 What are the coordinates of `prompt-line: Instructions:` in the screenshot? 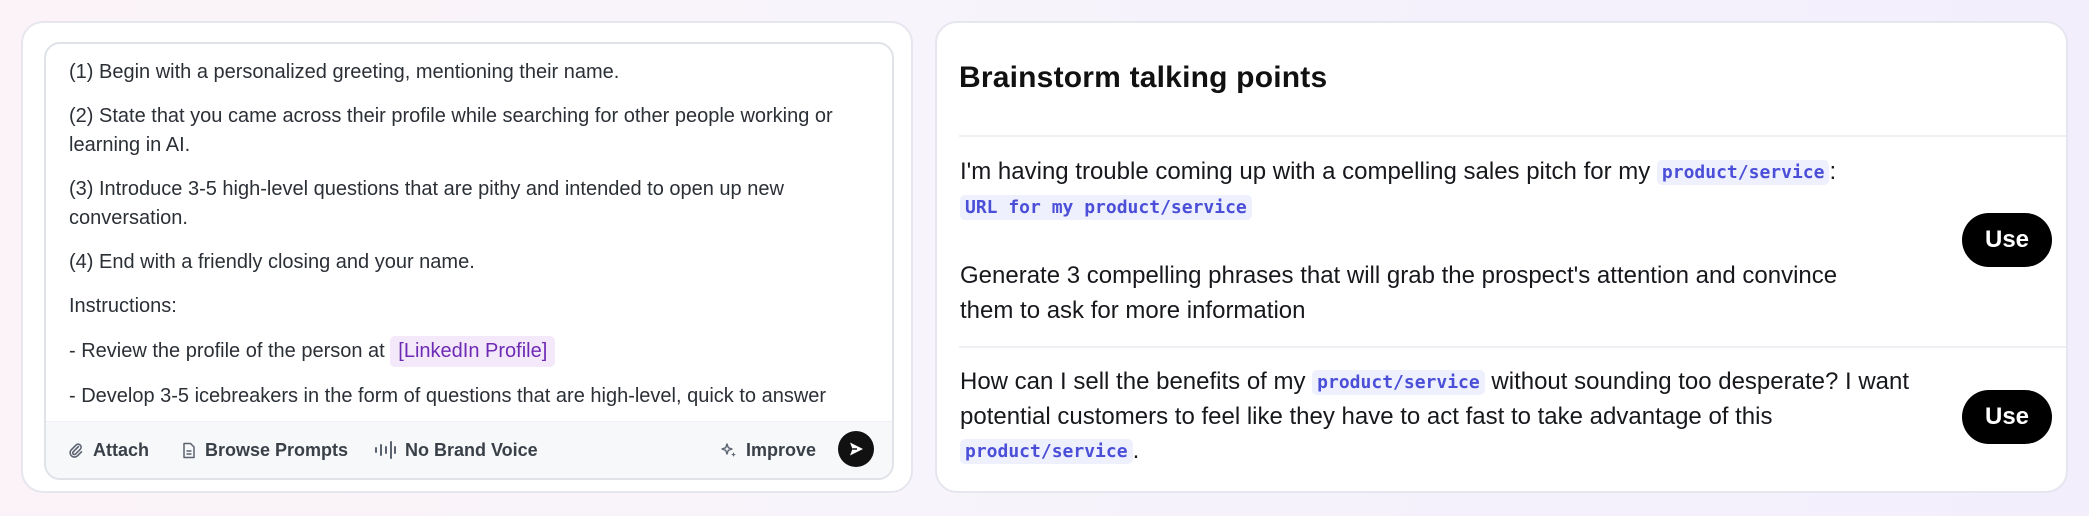 It's located at (123, 306).